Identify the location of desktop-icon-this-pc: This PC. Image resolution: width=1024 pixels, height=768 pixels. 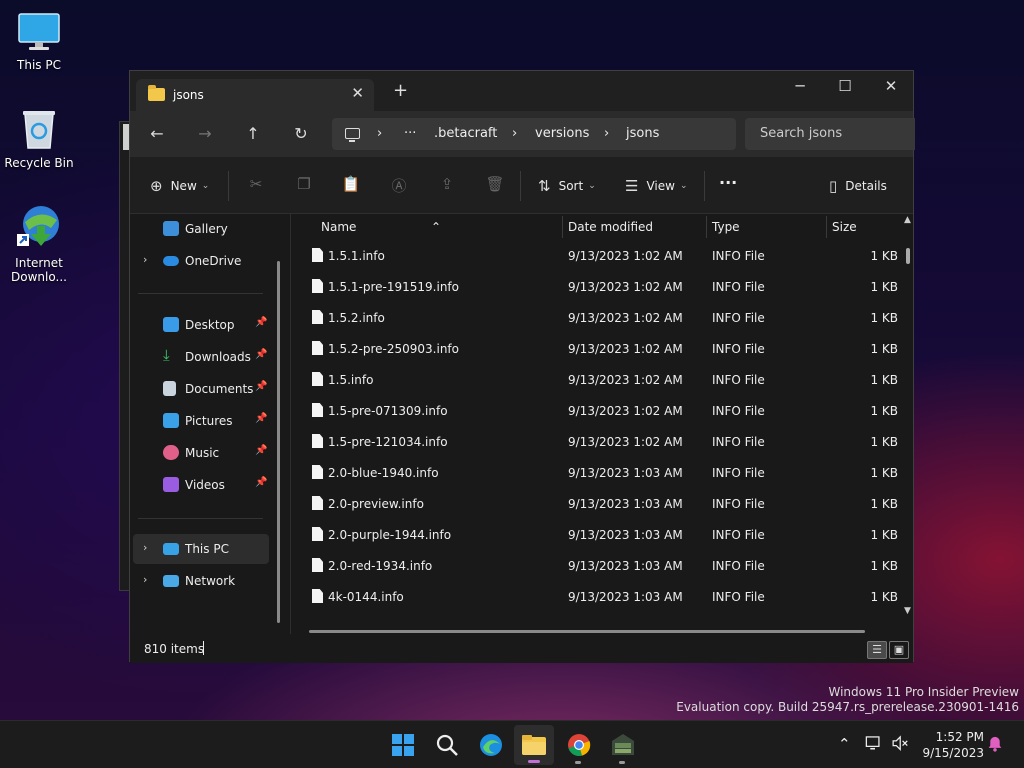
(39, 42).